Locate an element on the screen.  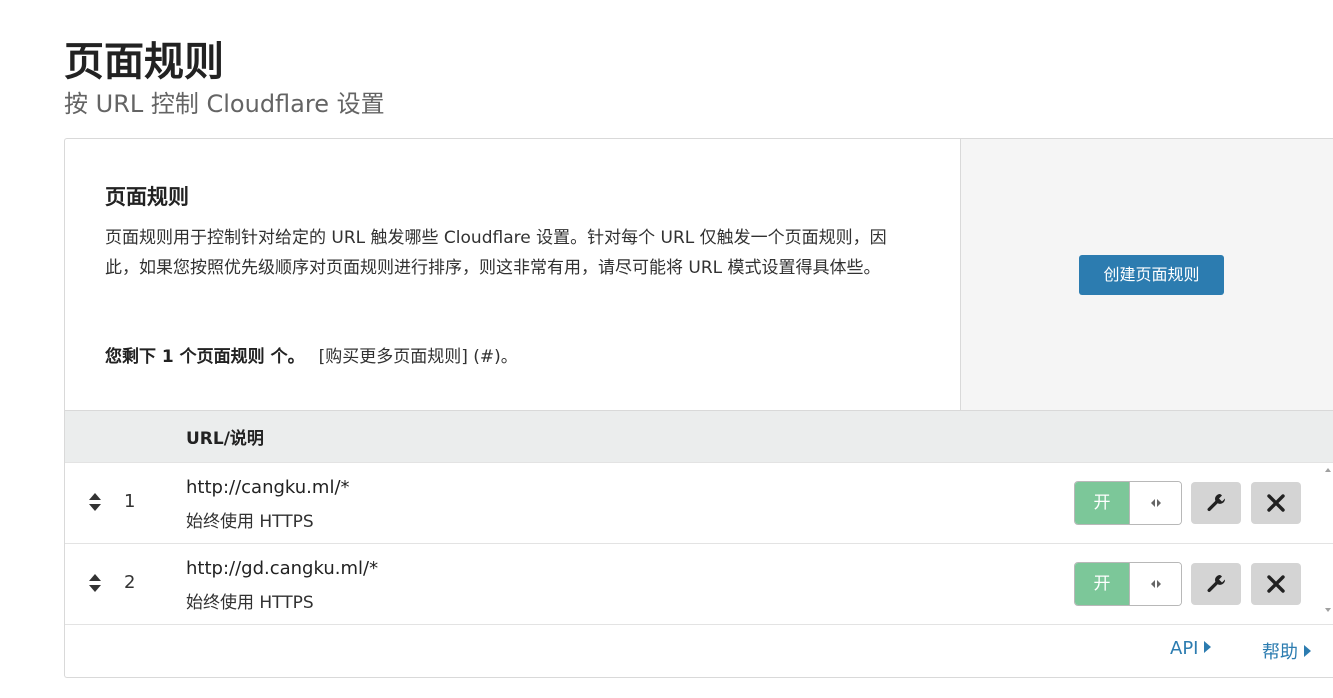
table-scrollbar is located at coordinates (1327, 542).